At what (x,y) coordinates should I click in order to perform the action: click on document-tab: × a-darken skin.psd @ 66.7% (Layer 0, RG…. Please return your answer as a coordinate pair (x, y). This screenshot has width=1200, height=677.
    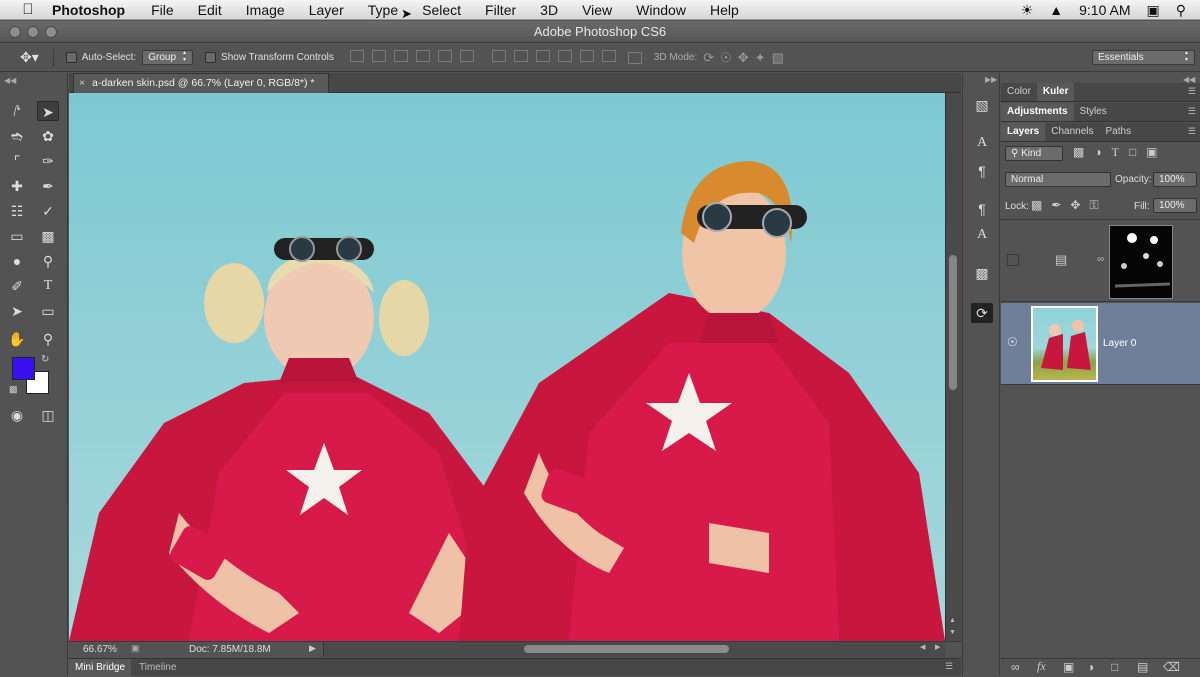
    Looking at the image, I should click on (201, 83).